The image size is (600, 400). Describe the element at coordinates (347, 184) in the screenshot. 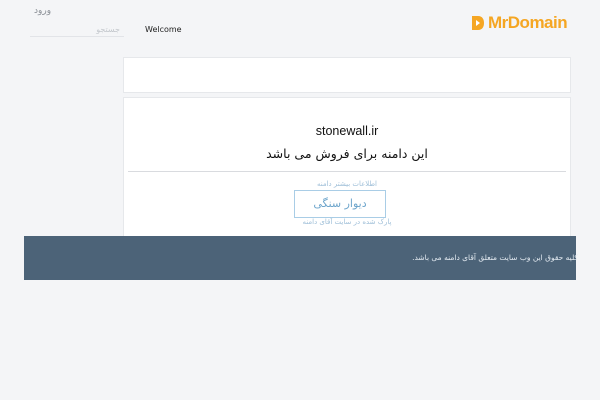

I see `more-info-link: اطلاعات بیشتر دامنه` at that location.